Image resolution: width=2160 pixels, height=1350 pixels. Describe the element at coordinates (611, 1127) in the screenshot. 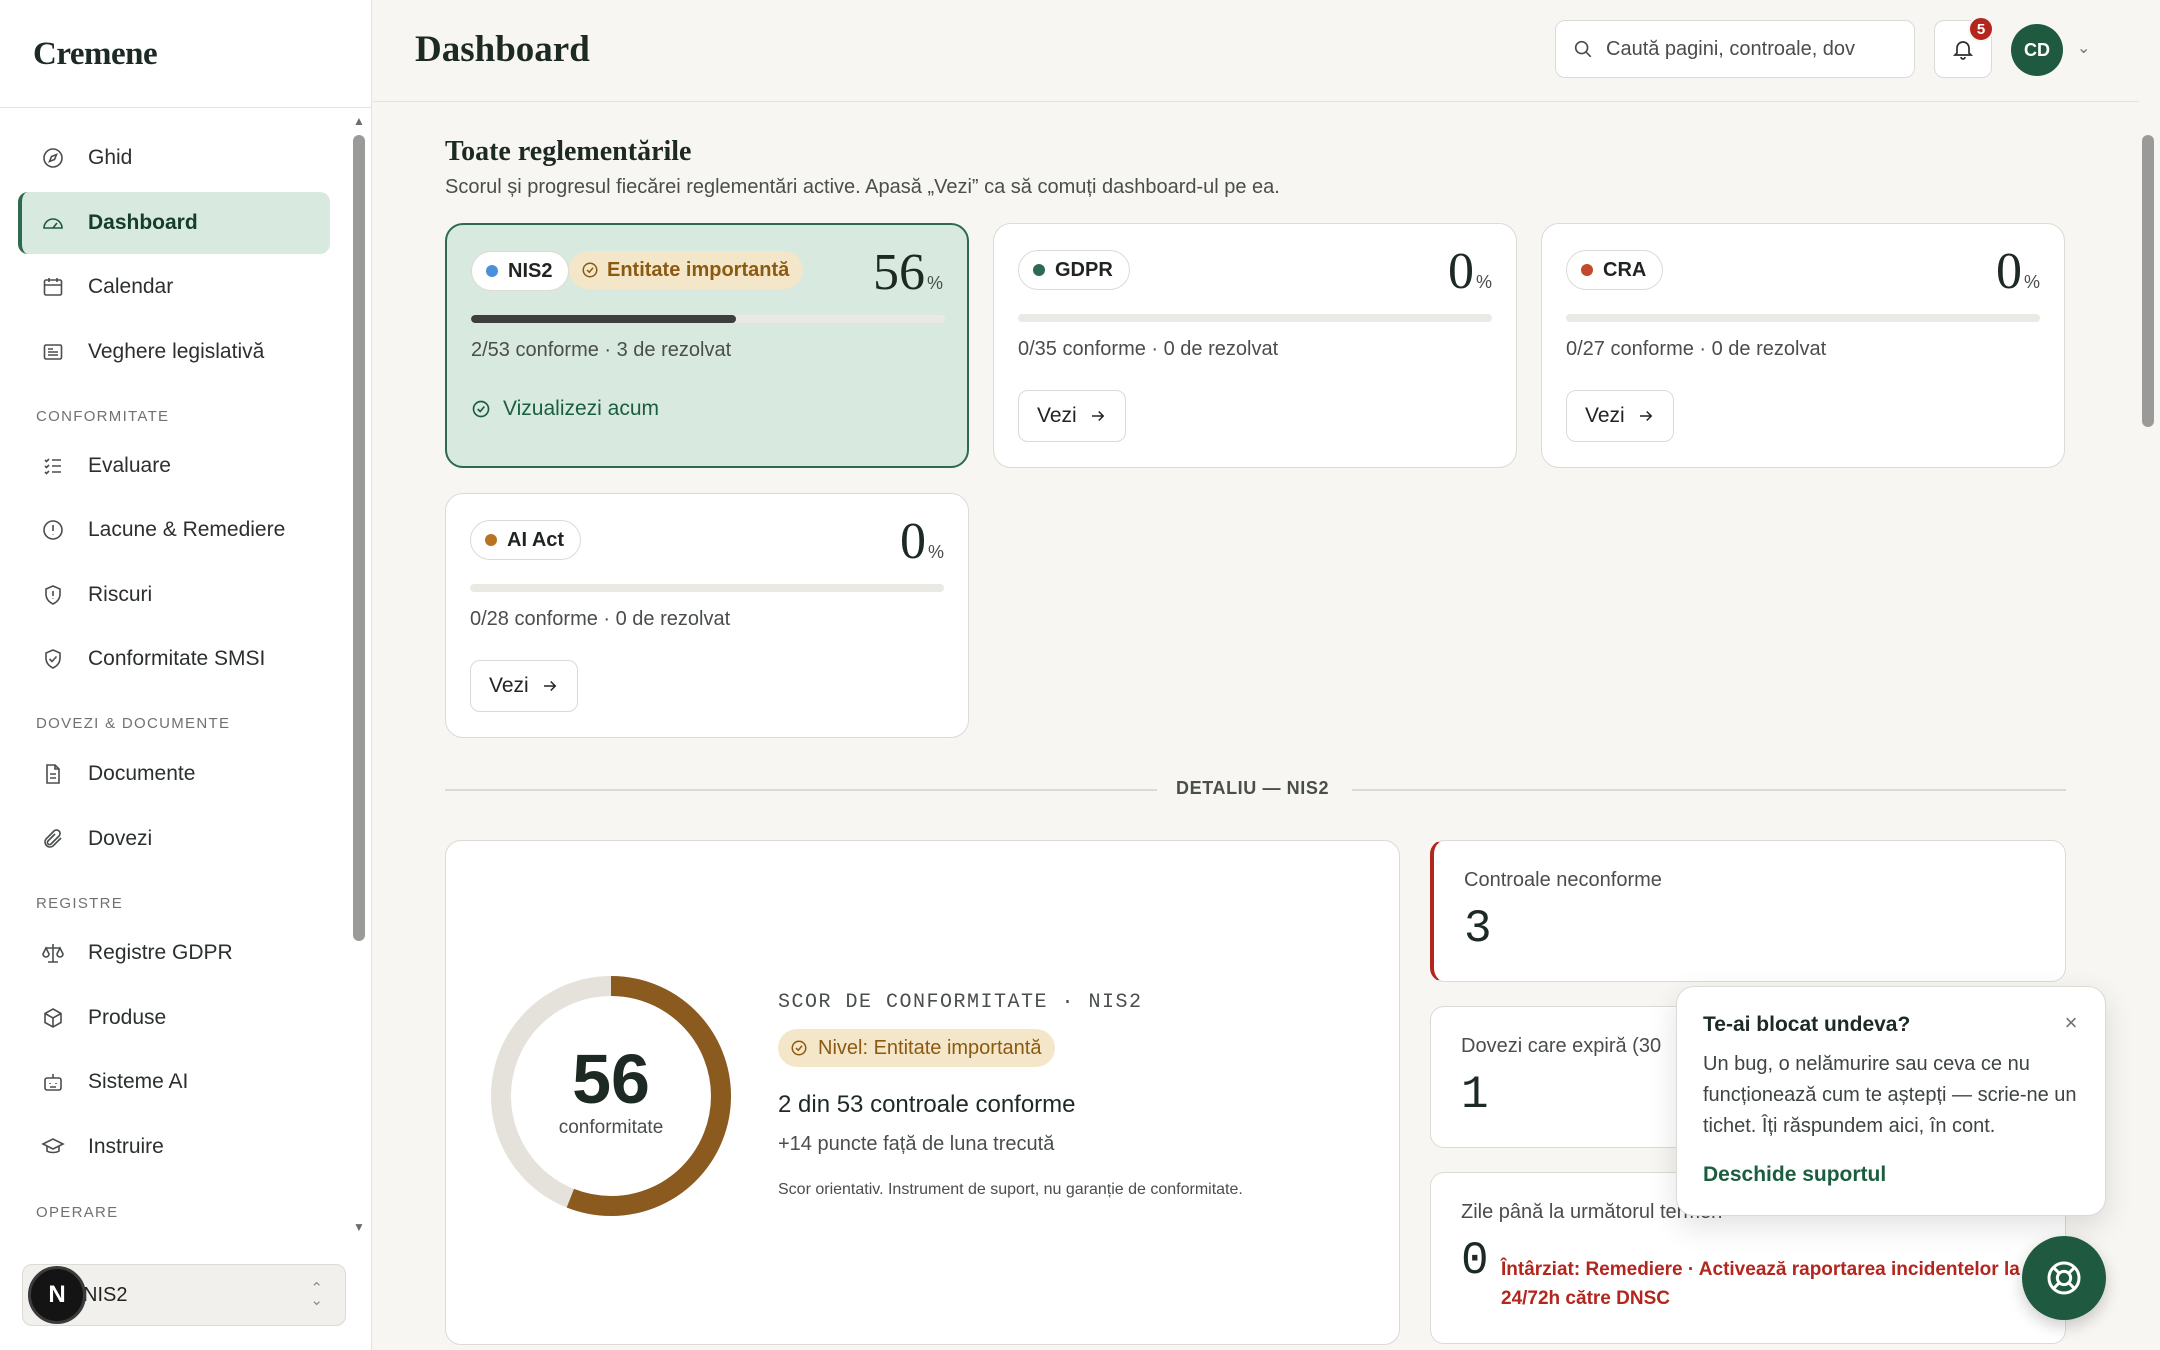

I see `score-label: conformitate` at that location.